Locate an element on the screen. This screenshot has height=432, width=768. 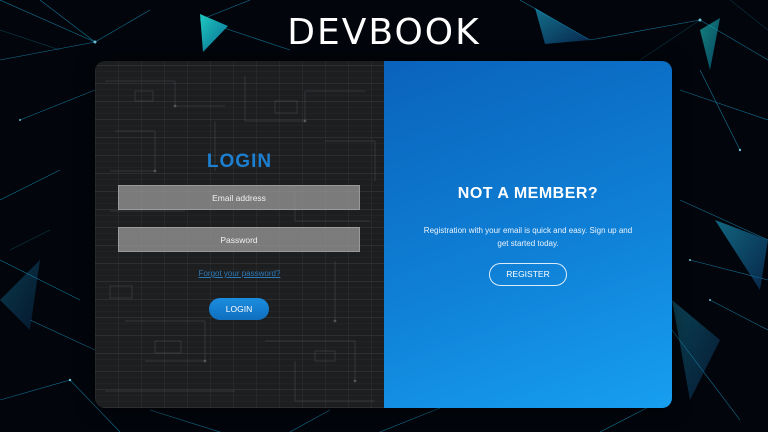
login-title: LOGIN is located at coordinates (239, 161).